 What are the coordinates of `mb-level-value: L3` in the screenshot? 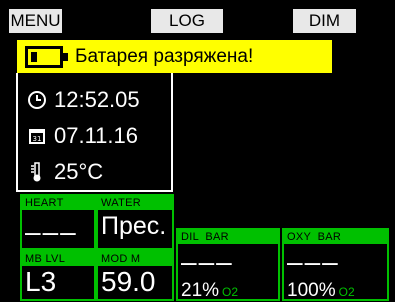 It's located at (41, 281).